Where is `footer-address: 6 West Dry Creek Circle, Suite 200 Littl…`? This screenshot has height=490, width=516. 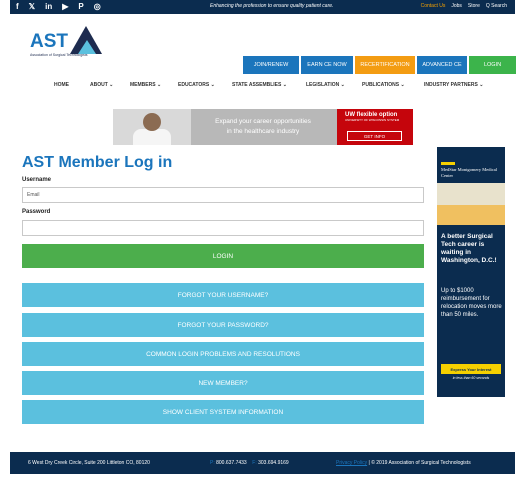
footer-address: 6 West Dry Creek Circle, Suite 200 Littl… is located at coordinates (89, 463).